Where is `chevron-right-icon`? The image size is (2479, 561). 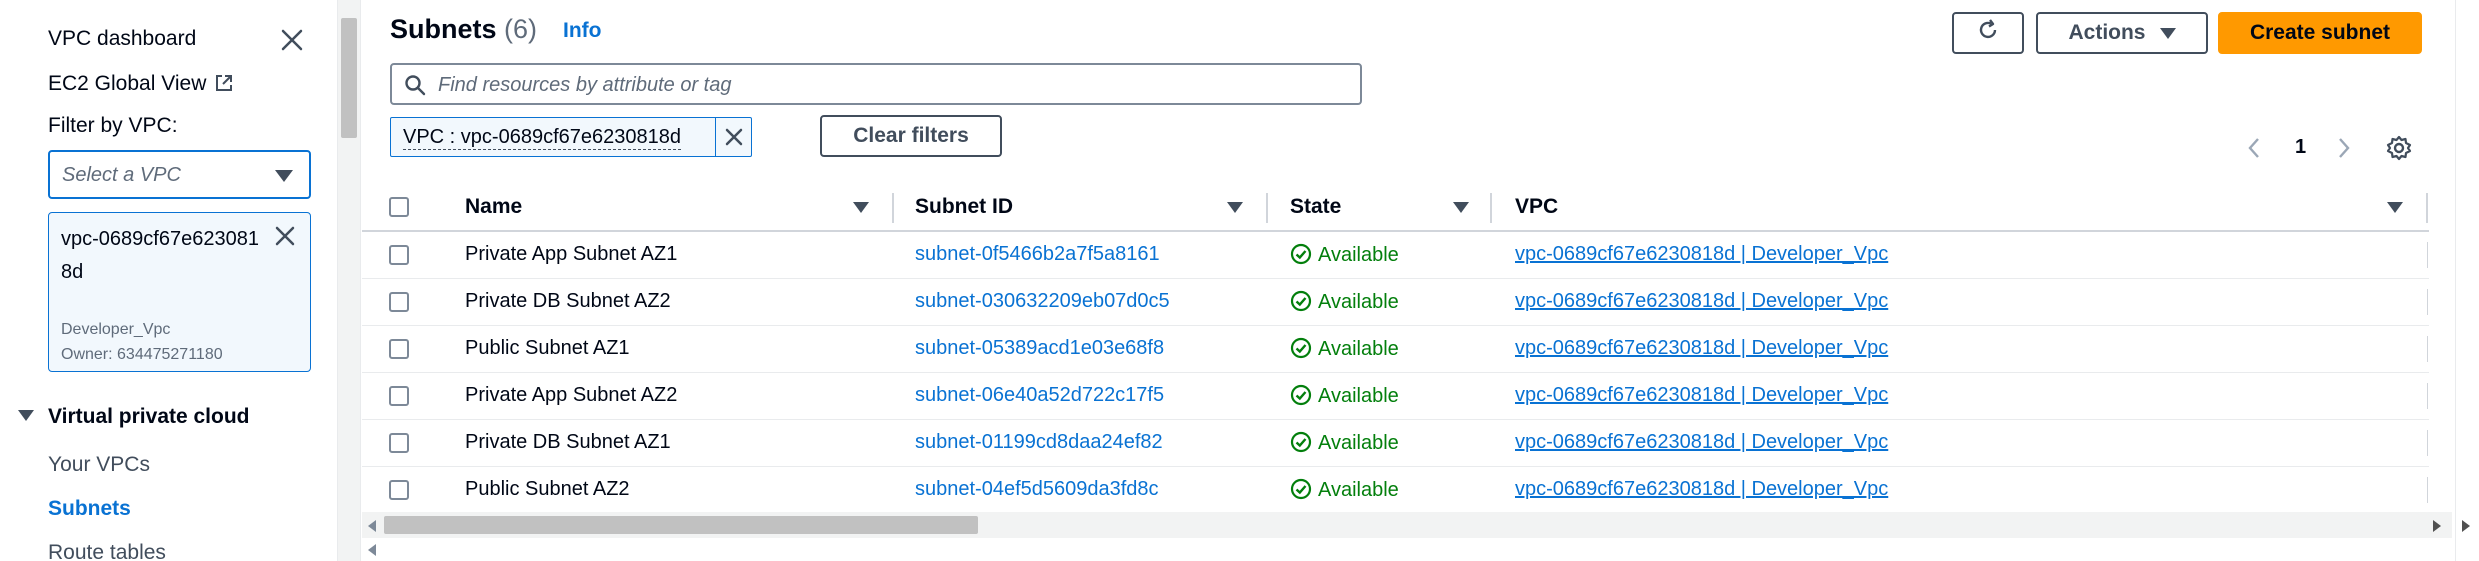 chevron-right-icon is located at coordinates (2344, 150).